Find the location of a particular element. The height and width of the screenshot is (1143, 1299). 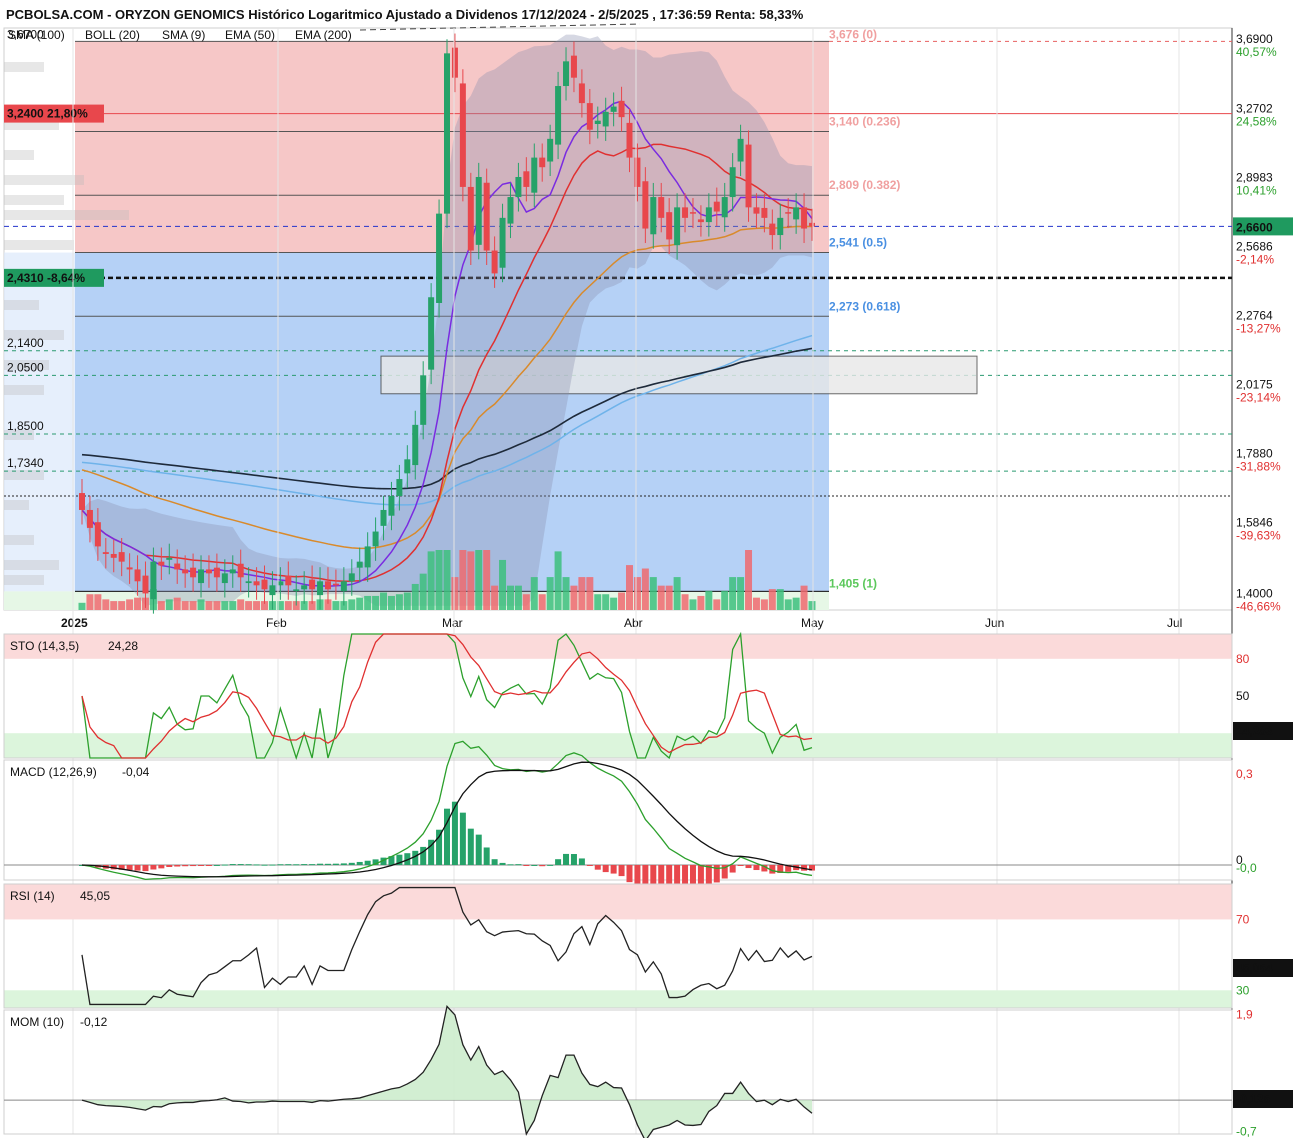

price-pct: -46,66% is located at coordinates (1258, 606).